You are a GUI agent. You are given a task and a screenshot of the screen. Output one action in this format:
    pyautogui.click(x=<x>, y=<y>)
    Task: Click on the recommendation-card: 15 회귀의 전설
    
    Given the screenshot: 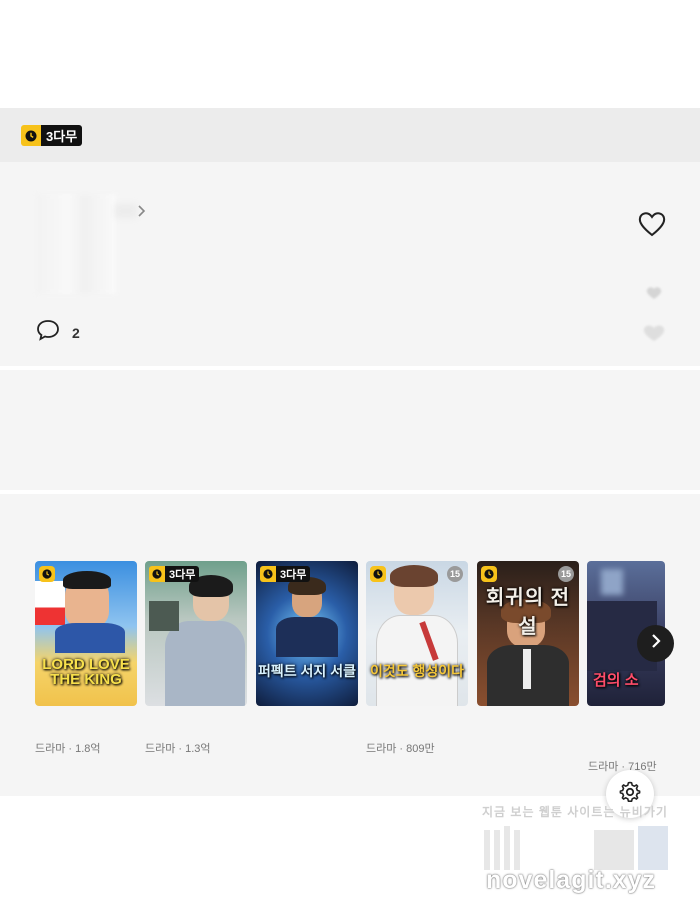 What is the action you would take?
    pyautogui.click(x=528, y=633)
    